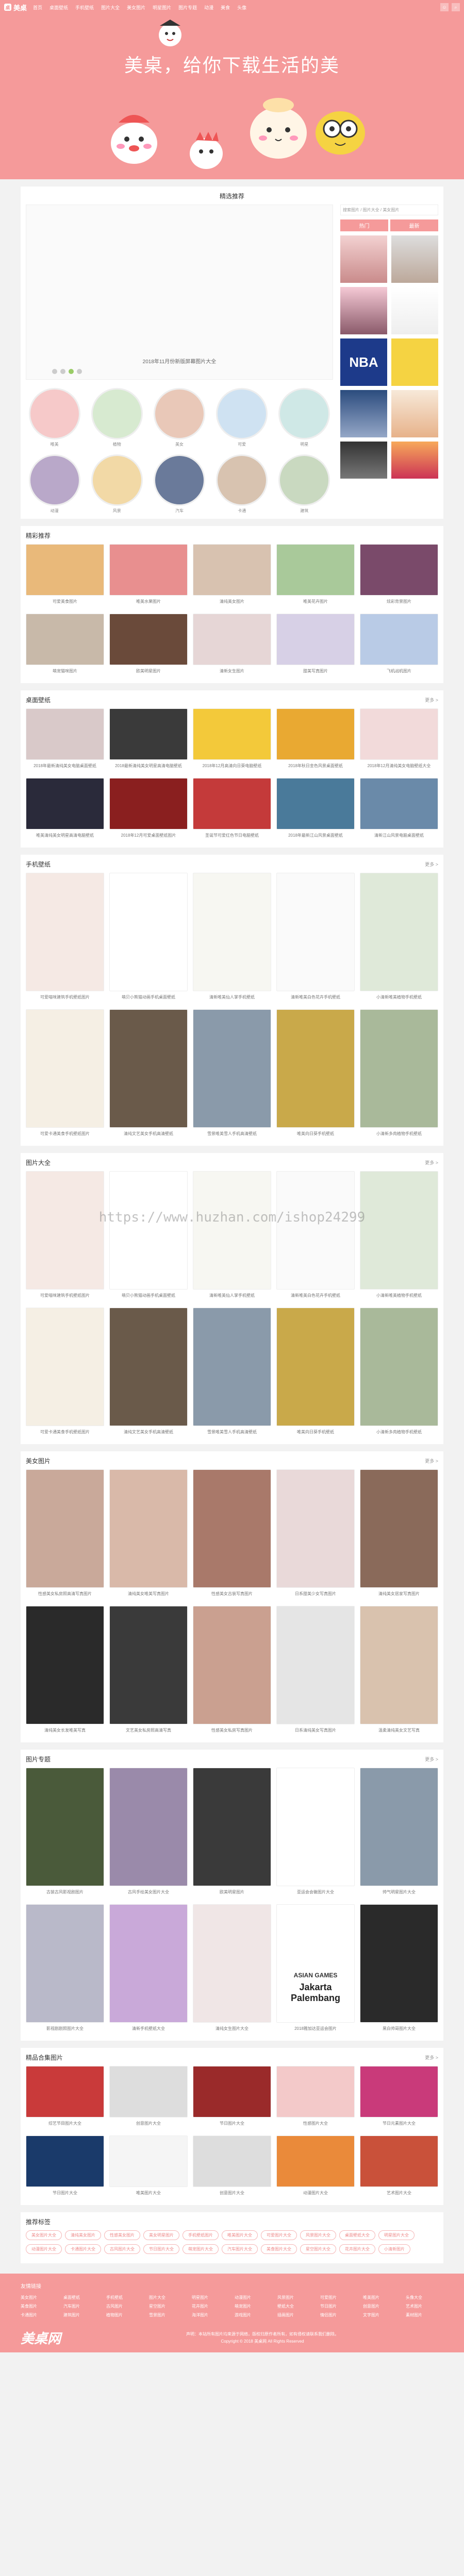 This screenshot has width=464, height=2576. I want to click on image-item: 圣诞节可爱红色节日电脑壁纸, so click(232, 810).